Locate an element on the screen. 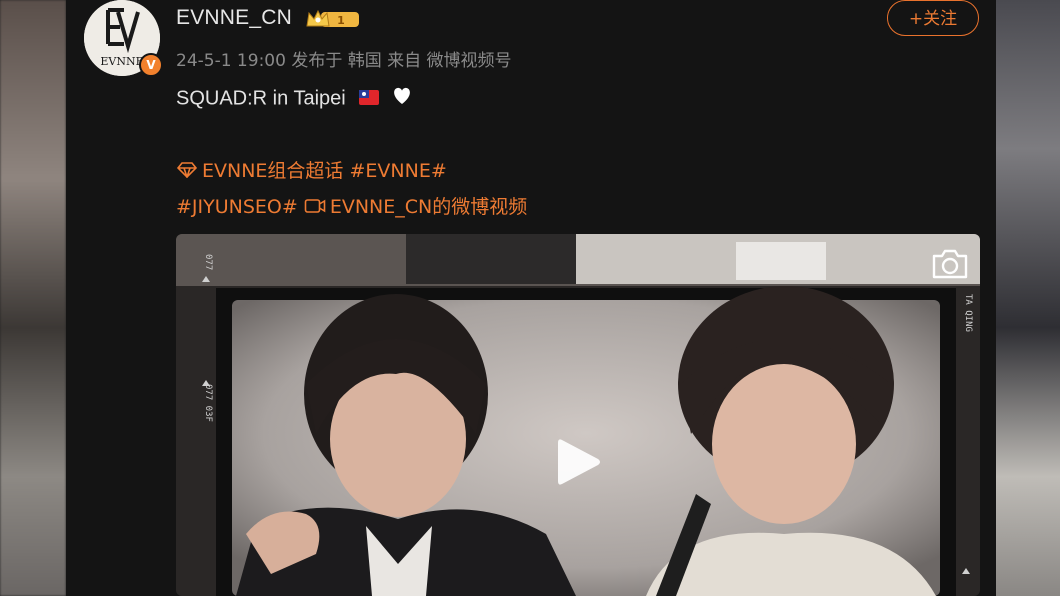 The image size is (1060, 596). crown-icon: 1 is located at coordinates (332, 18).